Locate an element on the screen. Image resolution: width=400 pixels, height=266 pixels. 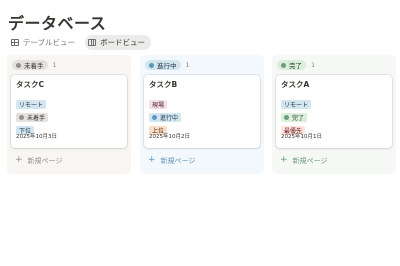
card-date: 2025年10月3日 is located at coordinates (36, 137).